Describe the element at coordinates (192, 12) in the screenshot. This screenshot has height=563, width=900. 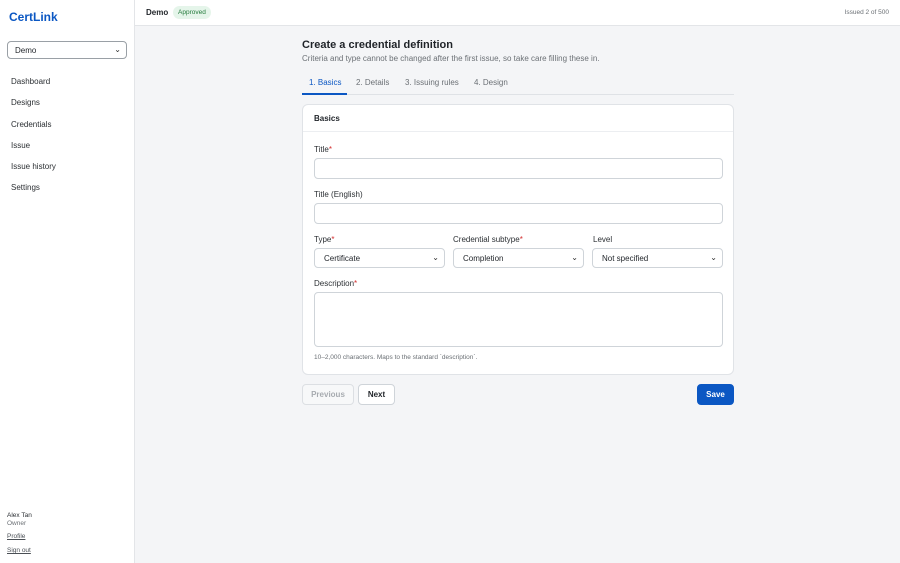
I see `status-badge: Approved` at that location.